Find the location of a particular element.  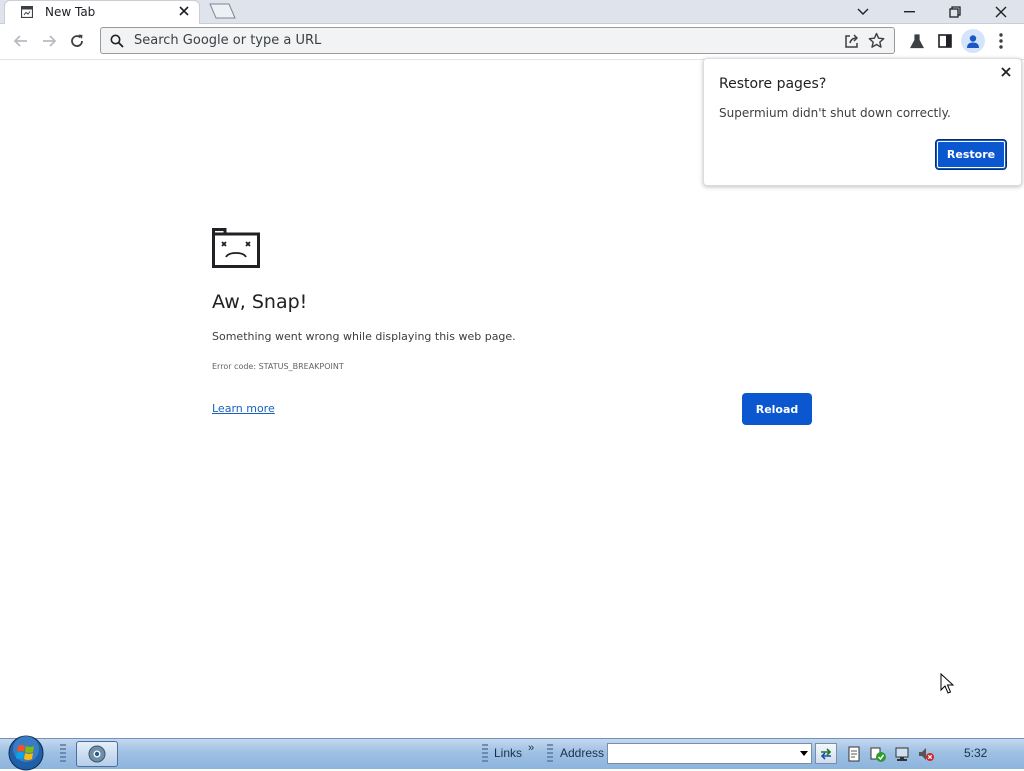

supermium-app-icon is located at coordinates (97, 754).